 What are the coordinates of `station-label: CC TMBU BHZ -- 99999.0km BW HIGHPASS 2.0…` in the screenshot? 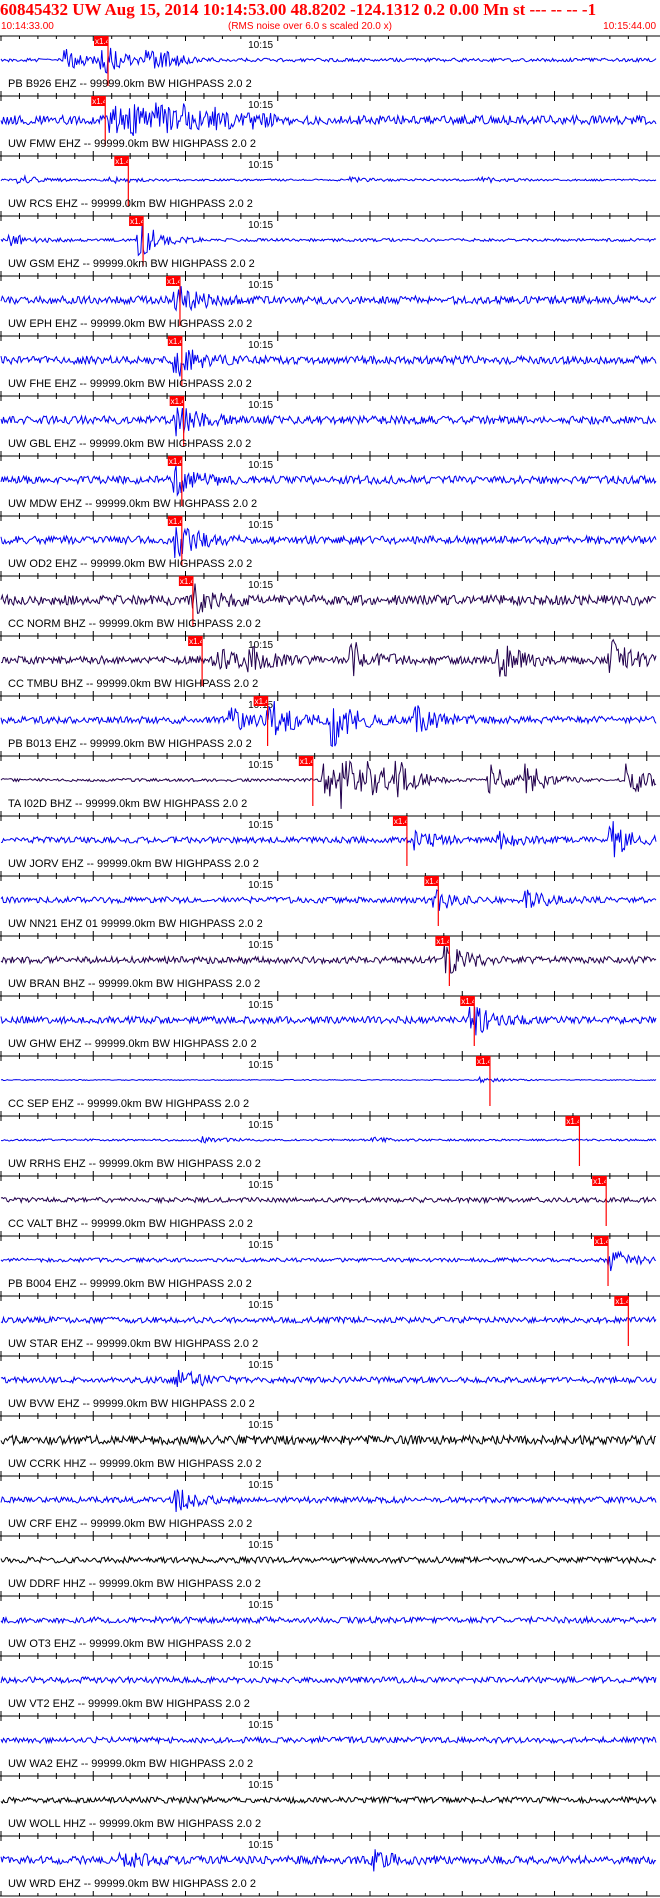 It's located at (133, 684).